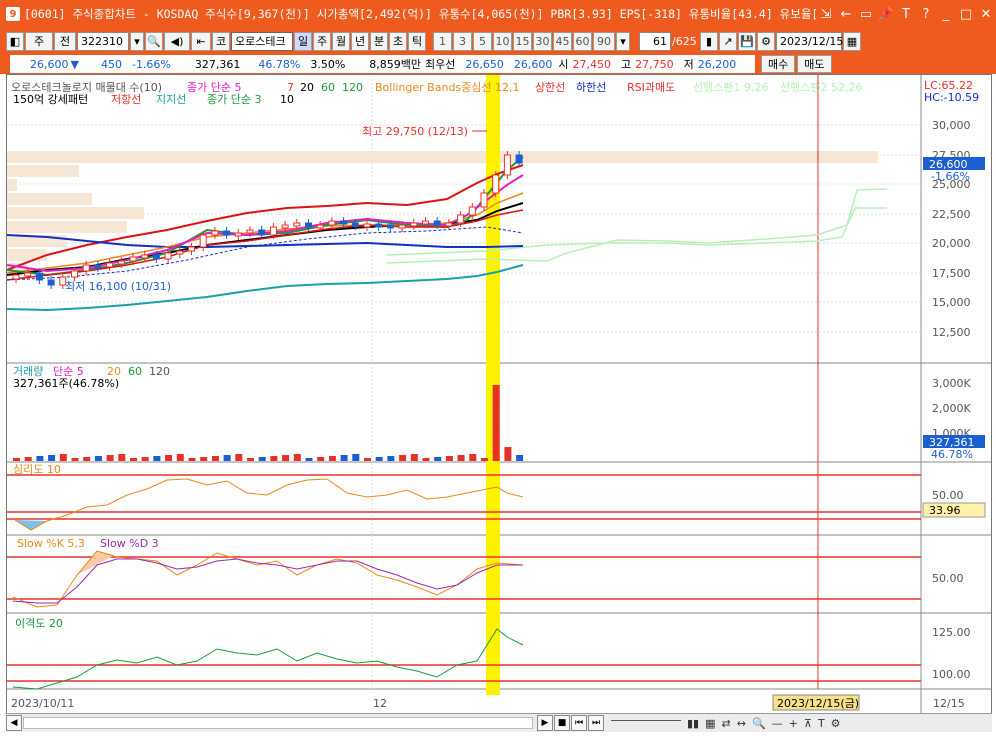  What do you see at coordinates (951, 243) in the screenshot?
I see `y-tick: 20,000` at bounding box center [951, 243].